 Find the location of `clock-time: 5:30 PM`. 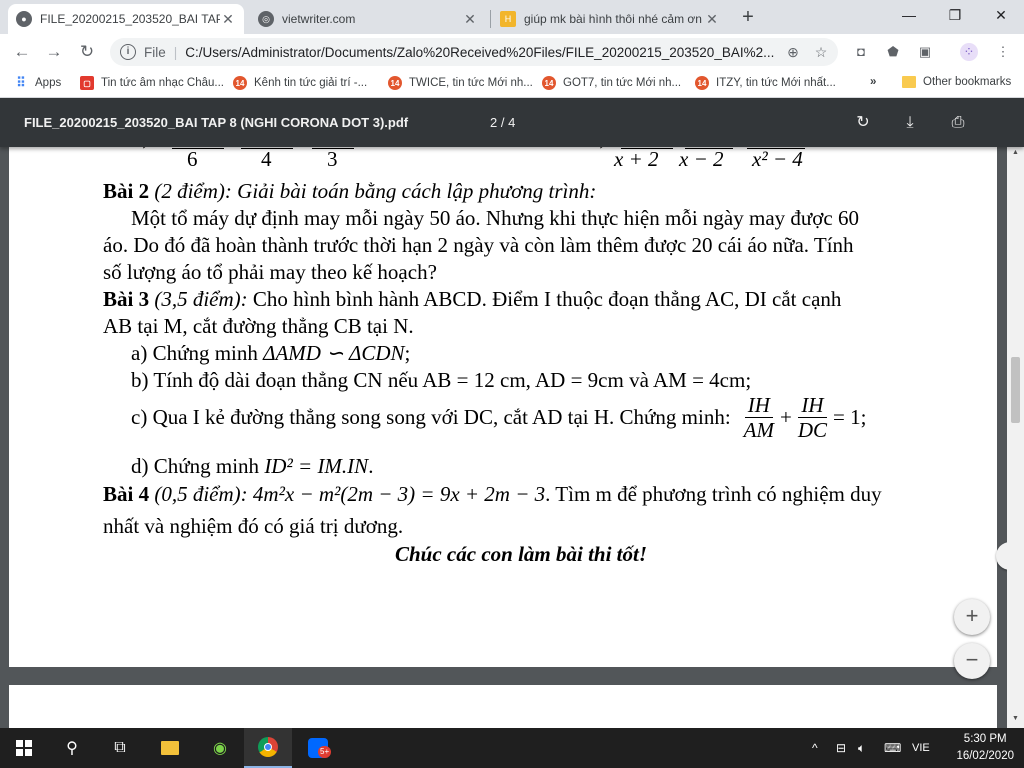

clock-time: 5:30 PM is located at coordinates (985, 739).